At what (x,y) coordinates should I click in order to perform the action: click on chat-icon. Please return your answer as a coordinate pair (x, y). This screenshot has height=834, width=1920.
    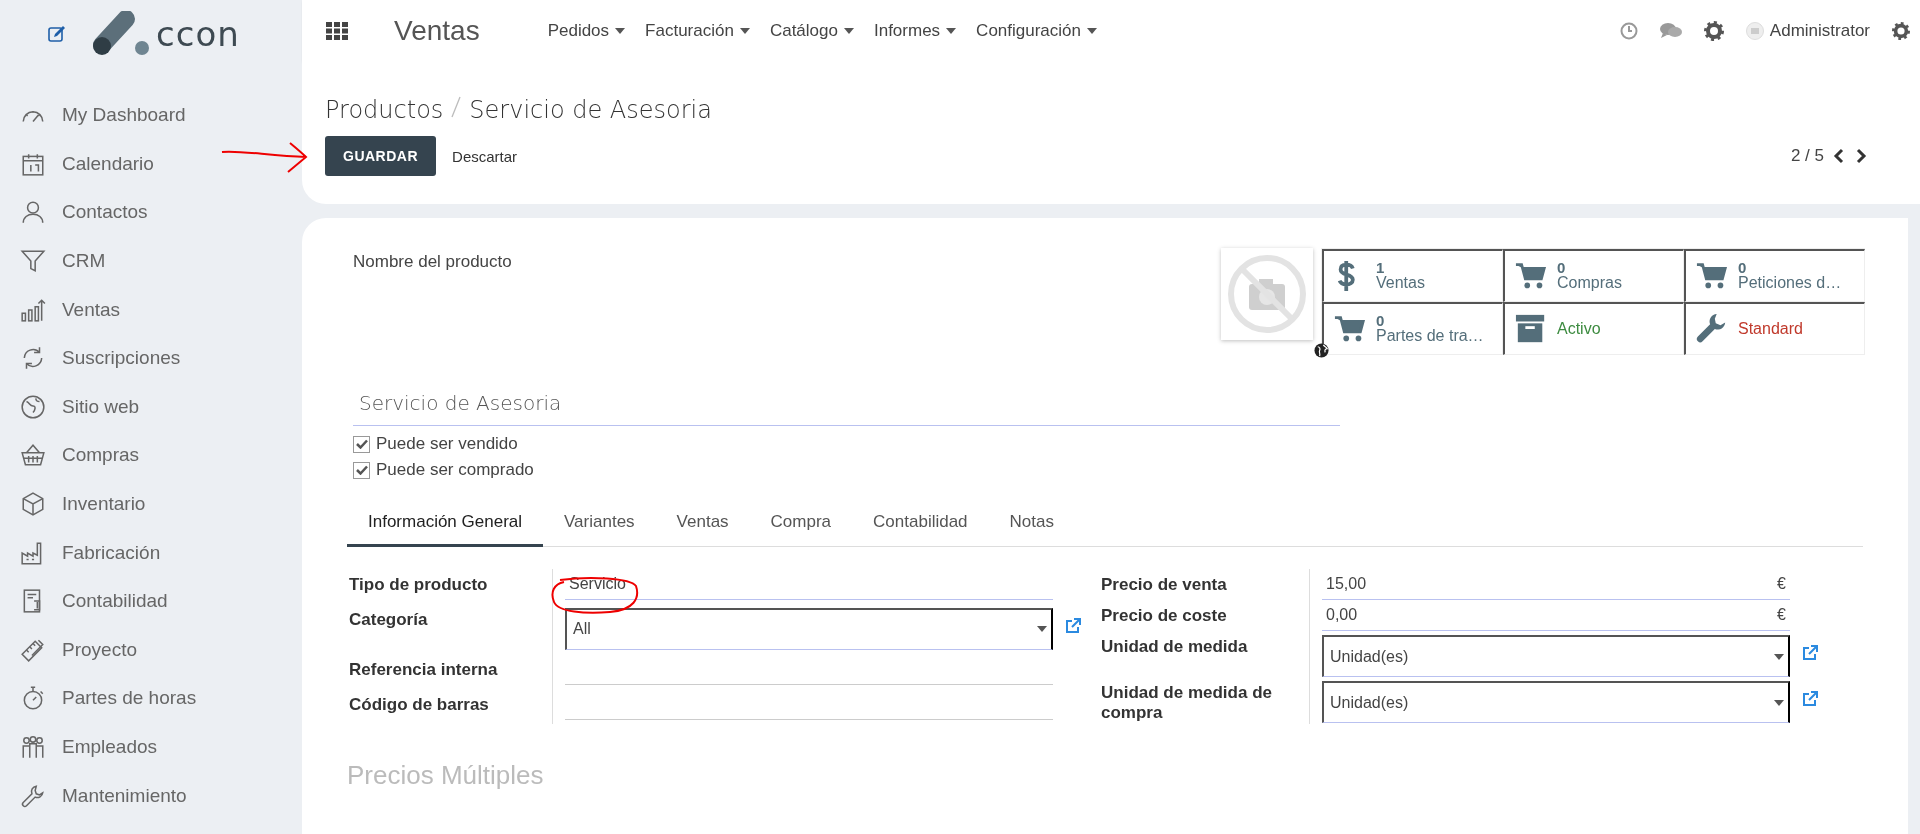
    Looking at the image, I should click on (1670, 31).